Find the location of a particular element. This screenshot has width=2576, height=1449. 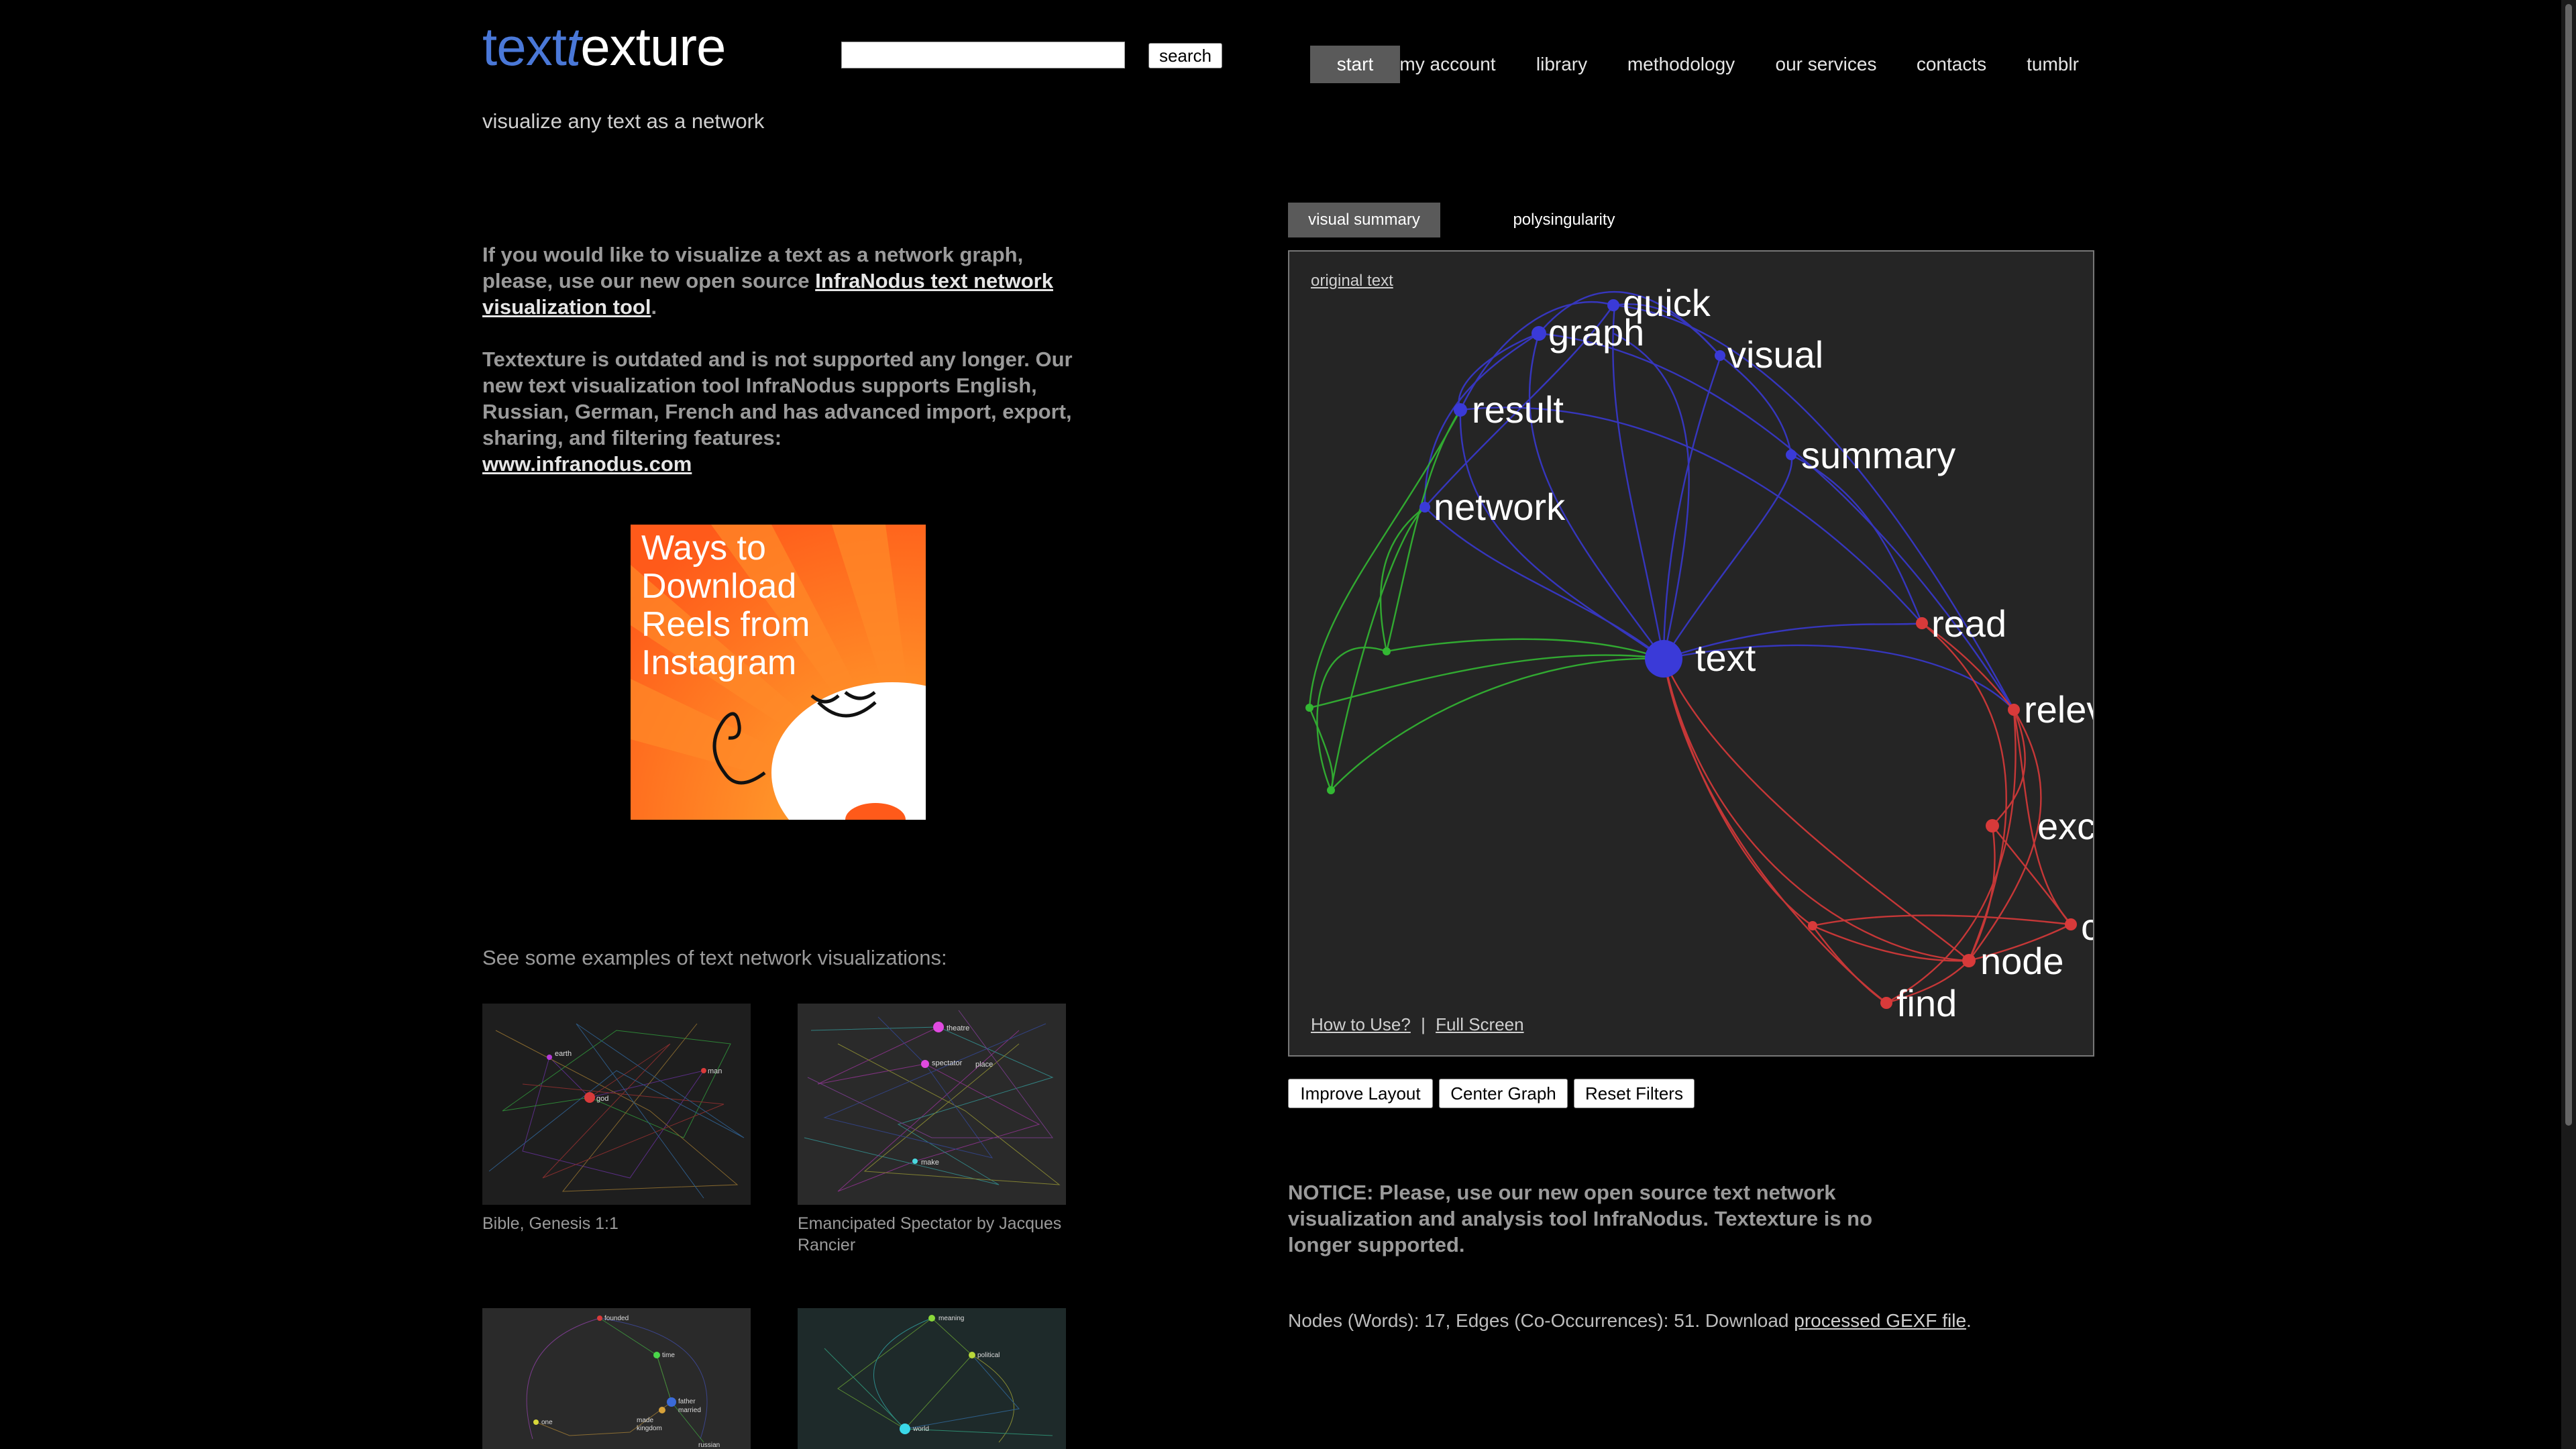

ad-line-4: Instagram is located at coordinates (718, 662).